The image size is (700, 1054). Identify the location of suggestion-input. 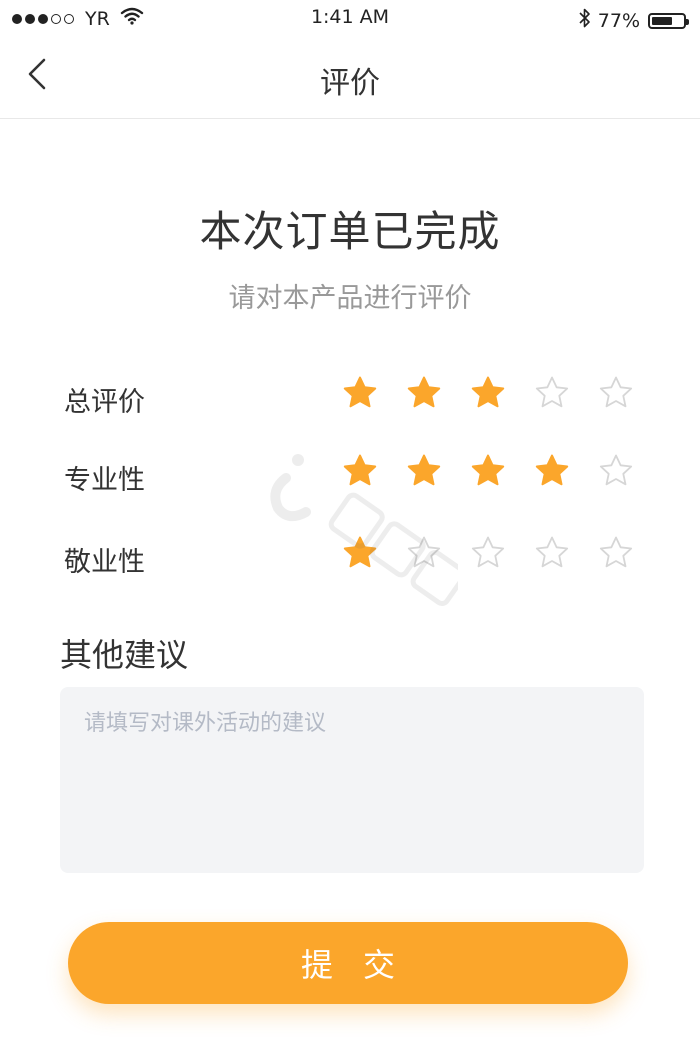
(352, 780).